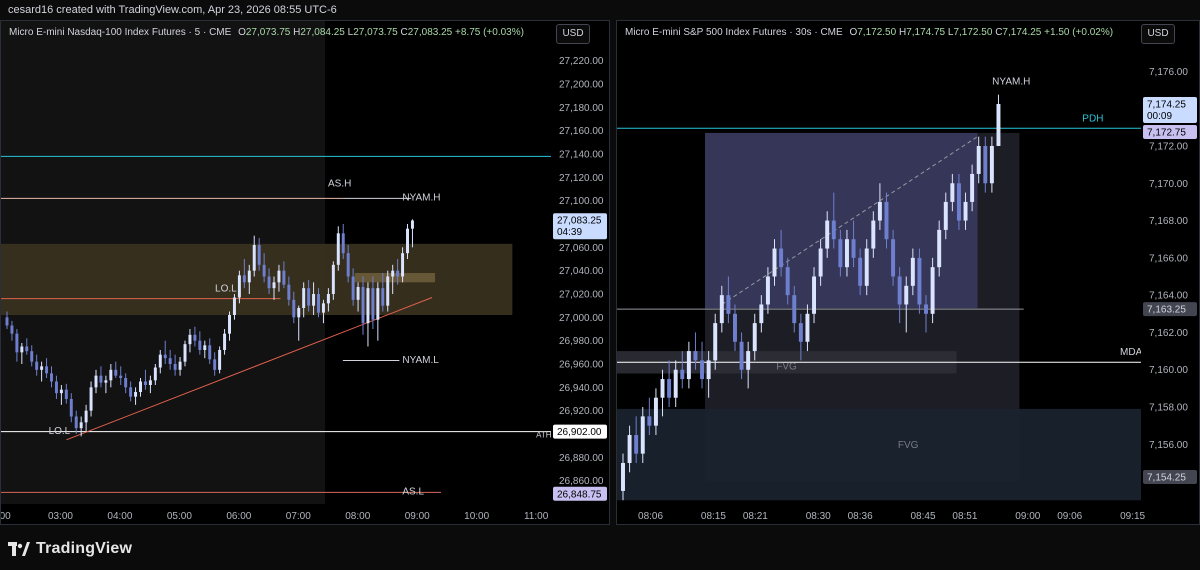 Image resolution: width=1200 pixels, height=570 pixels. I want to click on footer: TradingView, so click(600, 548).